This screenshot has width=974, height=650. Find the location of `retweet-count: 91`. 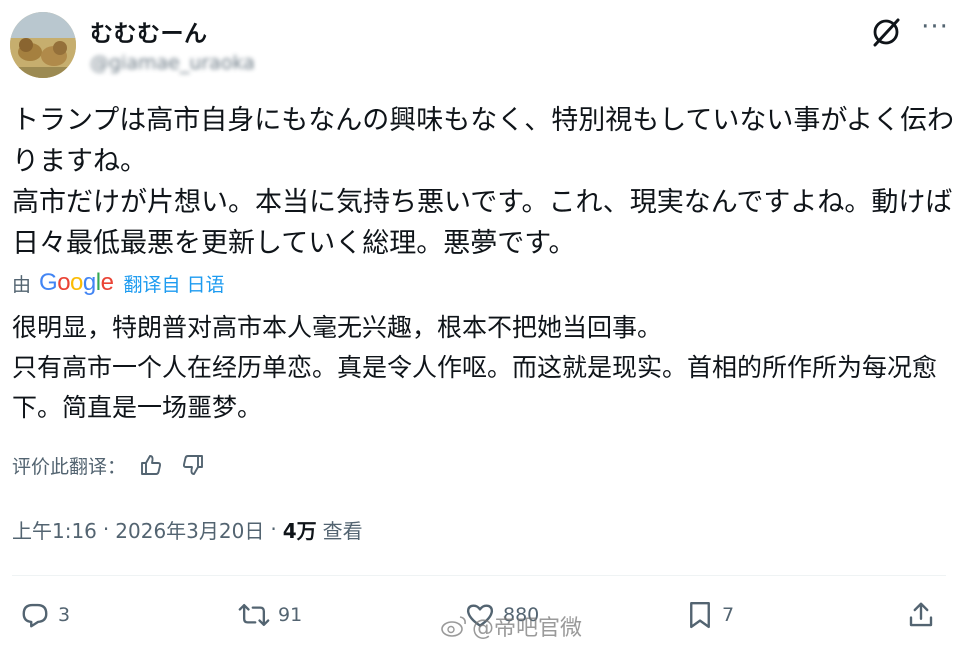

retweet-count: 91 is located at coordinates (290, 615).